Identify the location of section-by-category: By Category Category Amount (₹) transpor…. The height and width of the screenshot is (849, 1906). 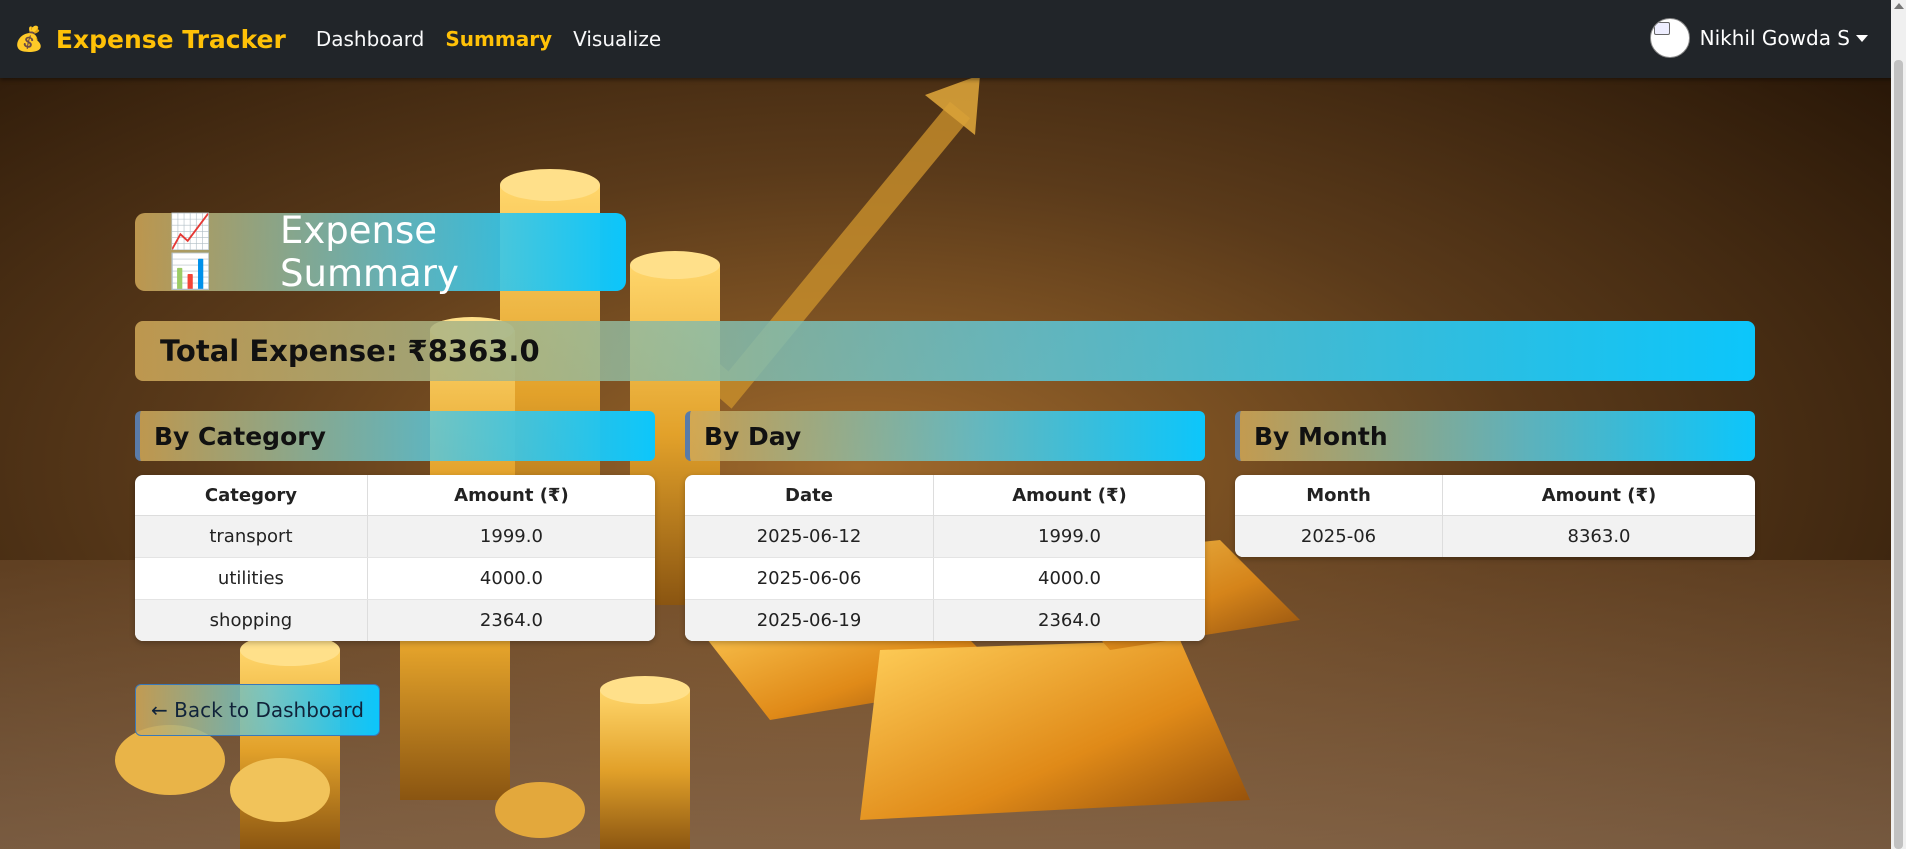
(395, 526).